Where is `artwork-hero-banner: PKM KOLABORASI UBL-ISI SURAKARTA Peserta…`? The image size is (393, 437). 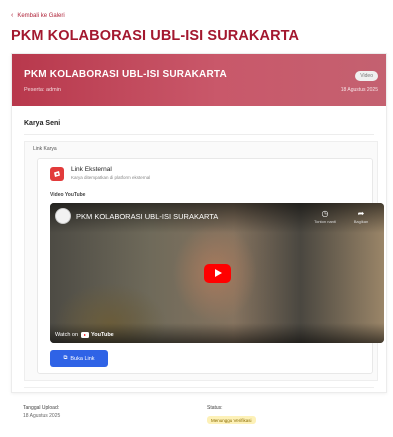 artwork-hero-banner: PKM KOLABORASI UBL-ISI SURAKARTA Peserta… is located at coordinates (199, 80).